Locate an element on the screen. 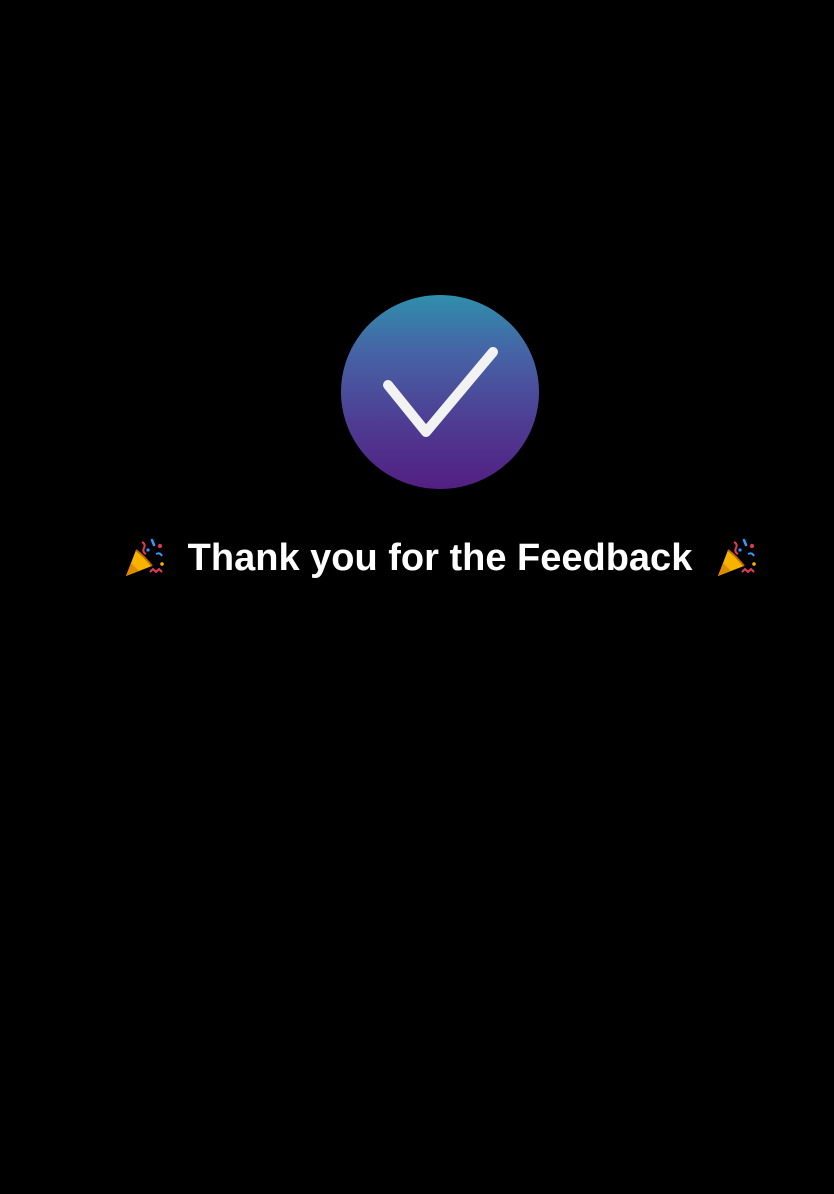 Image resolution: width=834 pixels, height=1194 pixels. success-badge is located at coordinates (440, 392).